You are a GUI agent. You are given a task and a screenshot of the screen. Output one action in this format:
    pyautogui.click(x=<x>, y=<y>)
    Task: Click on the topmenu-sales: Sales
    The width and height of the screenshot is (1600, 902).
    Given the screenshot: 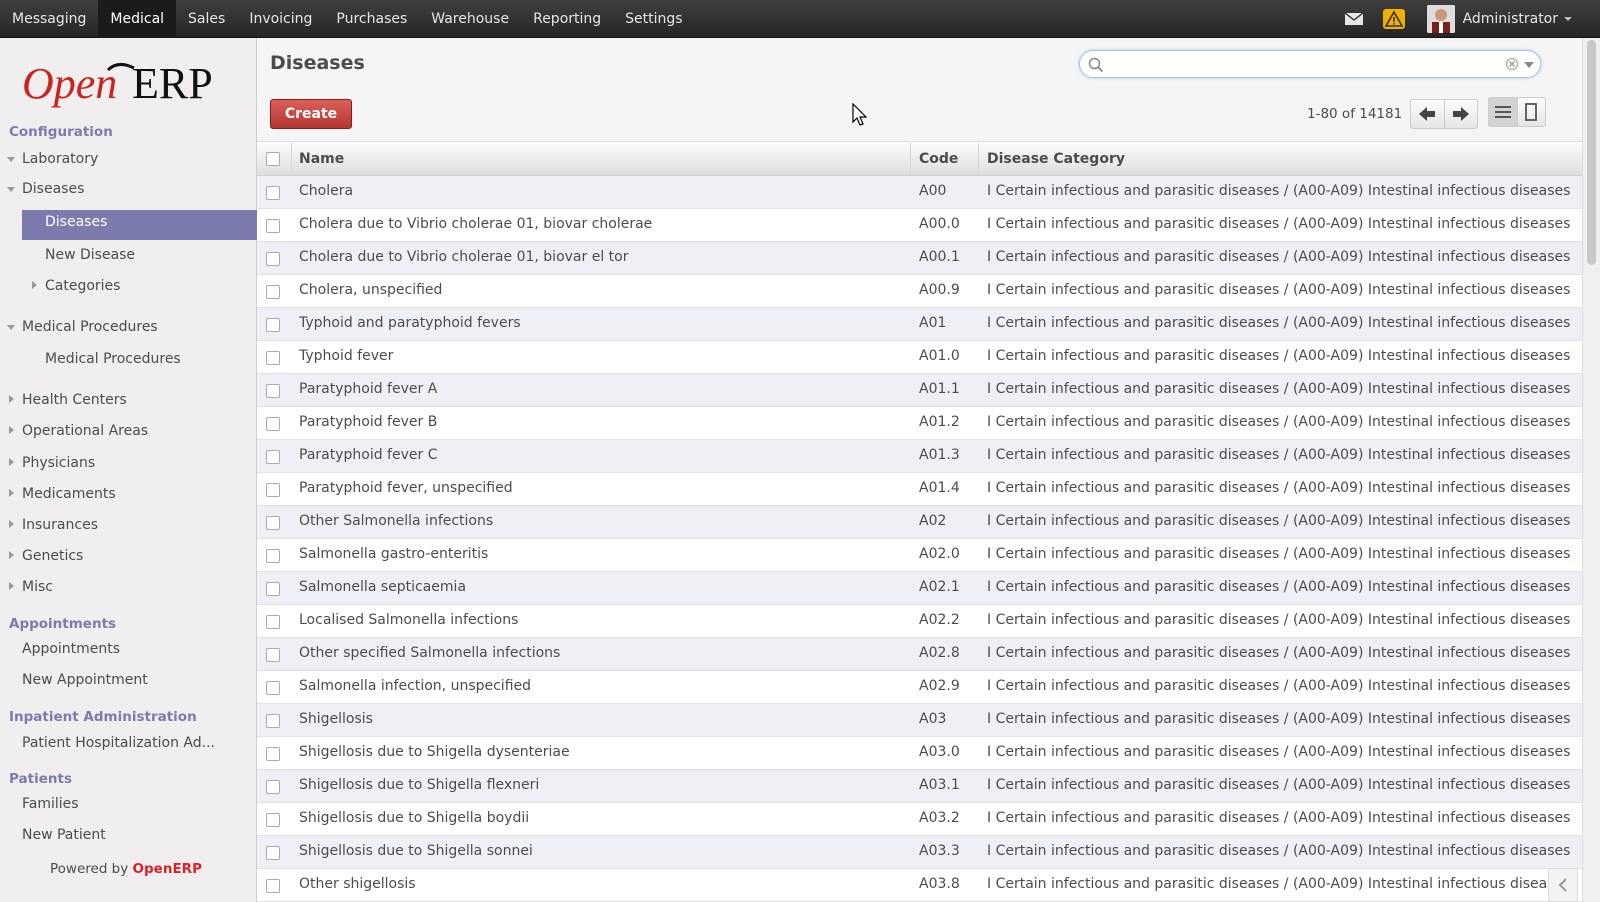 What is the action you would take?
    pyautogui.click(x=206, y=19)
    